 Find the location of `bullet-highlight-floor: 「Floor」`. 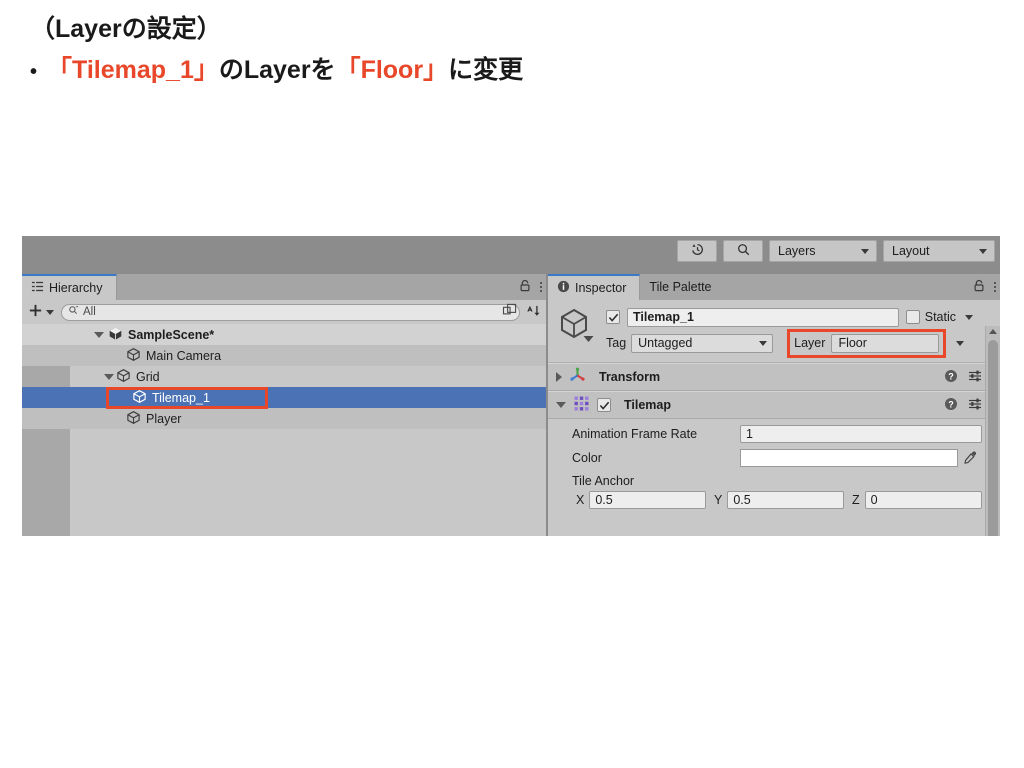

bullet-highlight-floor: 「Floor」 is located at coordinates (392, 70).